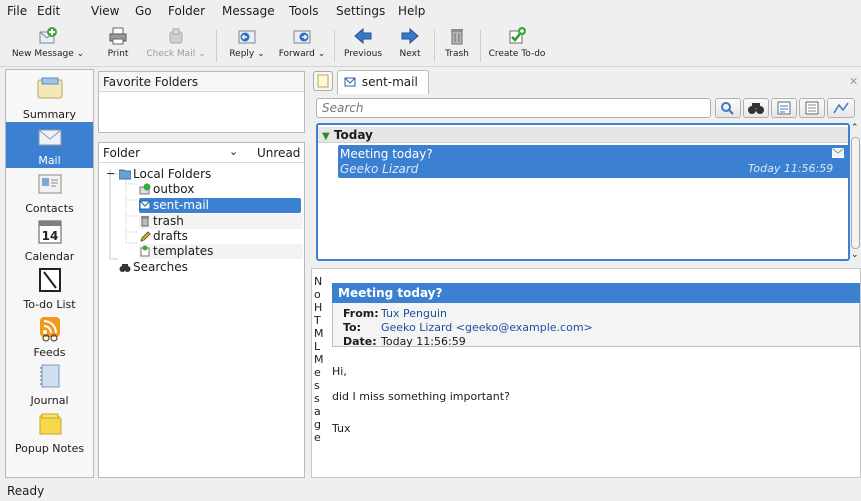  What do you see at coordinates (110, 173) in the screenshot?
I see `collapse-icon: −` at bounding box center [110, 173].